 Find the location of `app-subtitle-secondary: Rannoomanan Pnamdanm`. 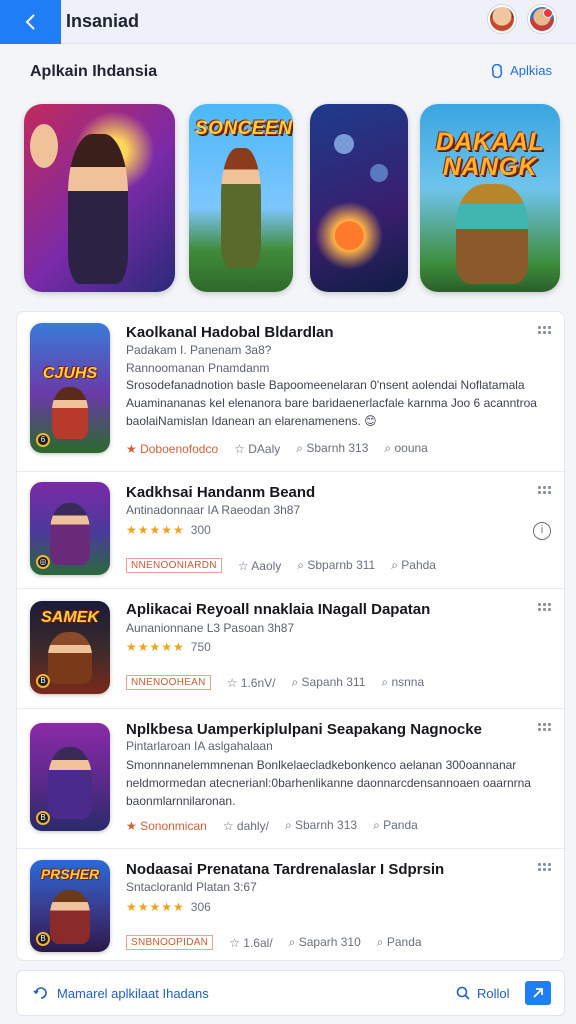

app-subtitle-secondary: Rannoomanan Pnamdanm is located at coordinates (198, 368).